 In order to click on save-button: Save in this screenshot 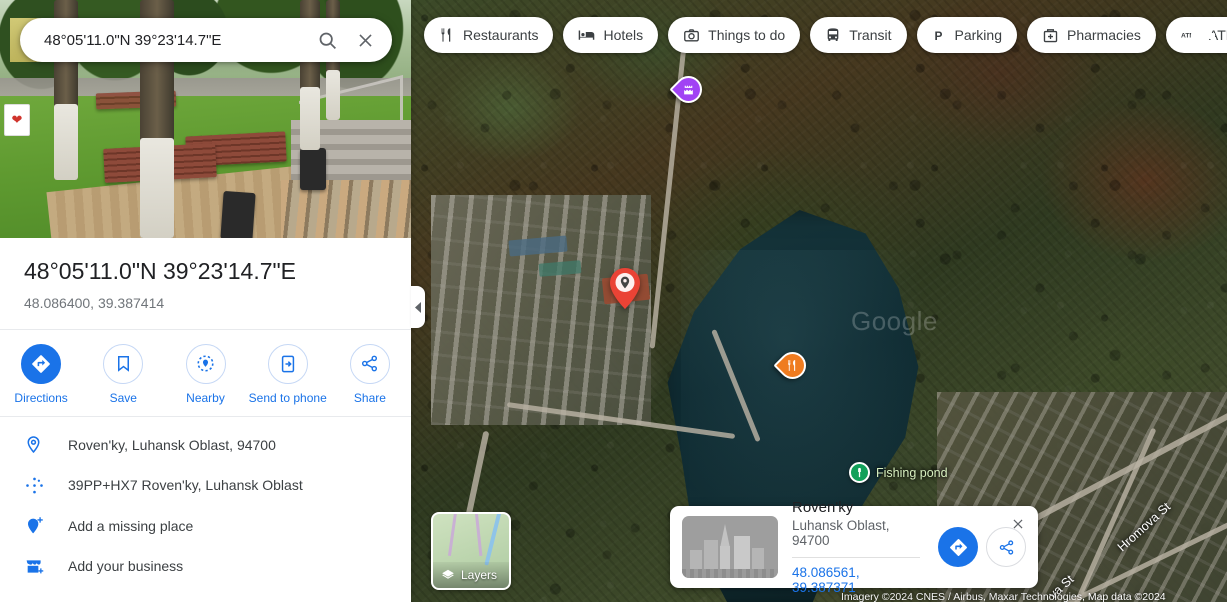, I will do `click(123, 374)`.